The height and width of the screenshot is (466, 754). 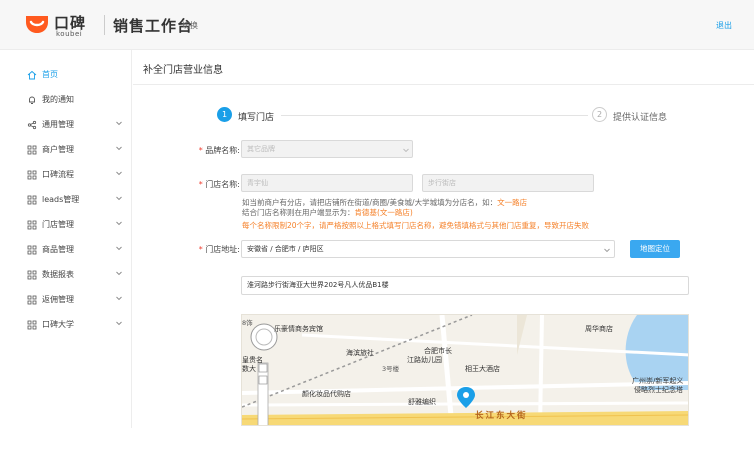 I want to click on sidebar-item-merchants: 商户管理, so click(x=66, y=151).